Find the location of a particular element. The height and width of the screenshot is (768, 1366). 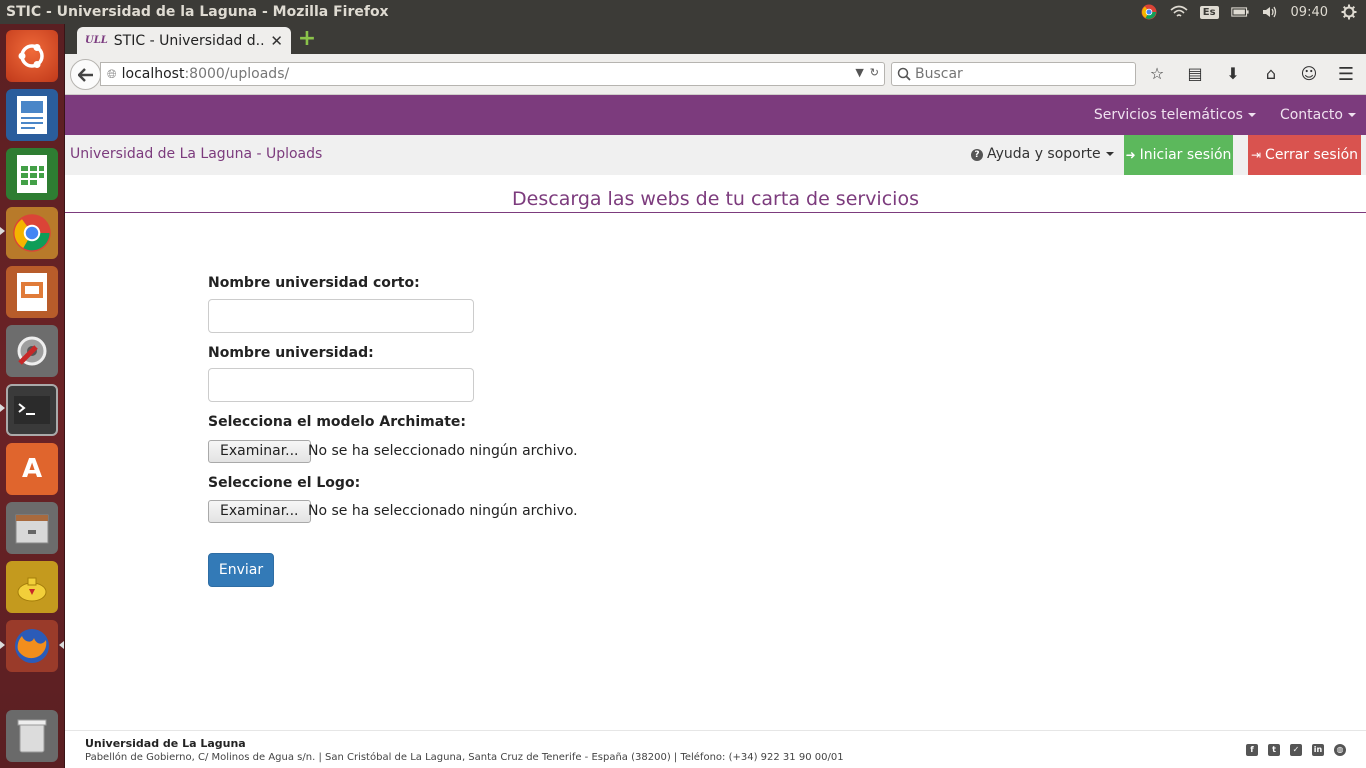

new-tab-plus-icon: + is located at coordinates (307, 39).